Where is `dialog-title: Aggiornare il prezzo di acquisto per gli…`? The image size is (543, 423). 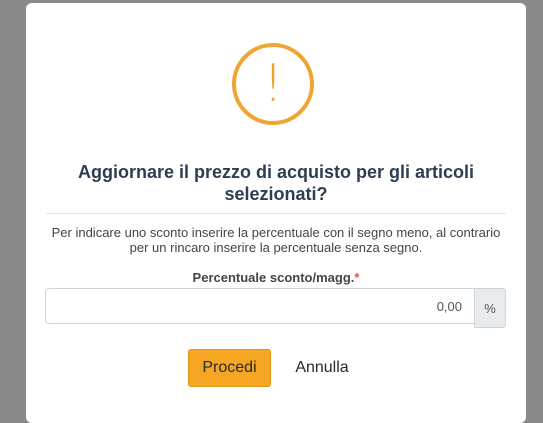
dialog-title: Aggiornare il prezzo di acquisto per gli… is located at coordinates (276, 183).